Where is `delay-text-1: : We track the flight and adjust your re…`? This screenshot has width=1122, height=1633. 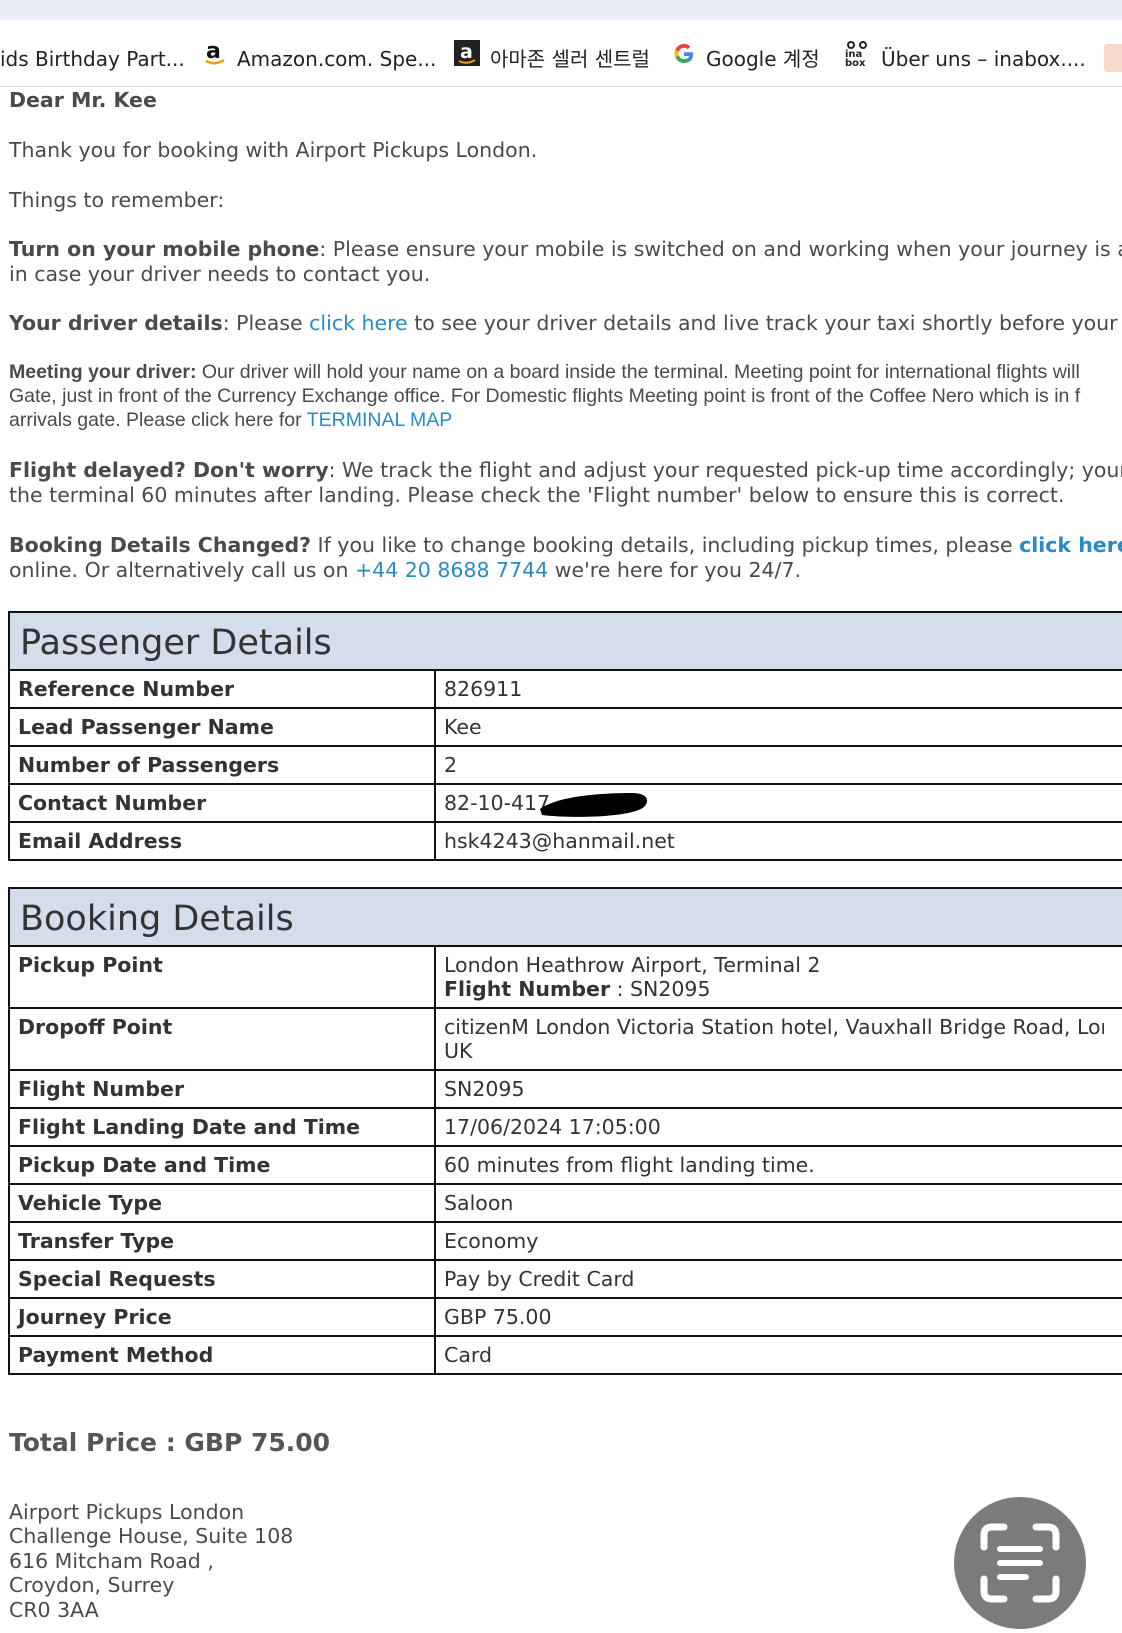 delay-text-1: : We track the flight and adjust your re… is located at coordinates (725, 470).